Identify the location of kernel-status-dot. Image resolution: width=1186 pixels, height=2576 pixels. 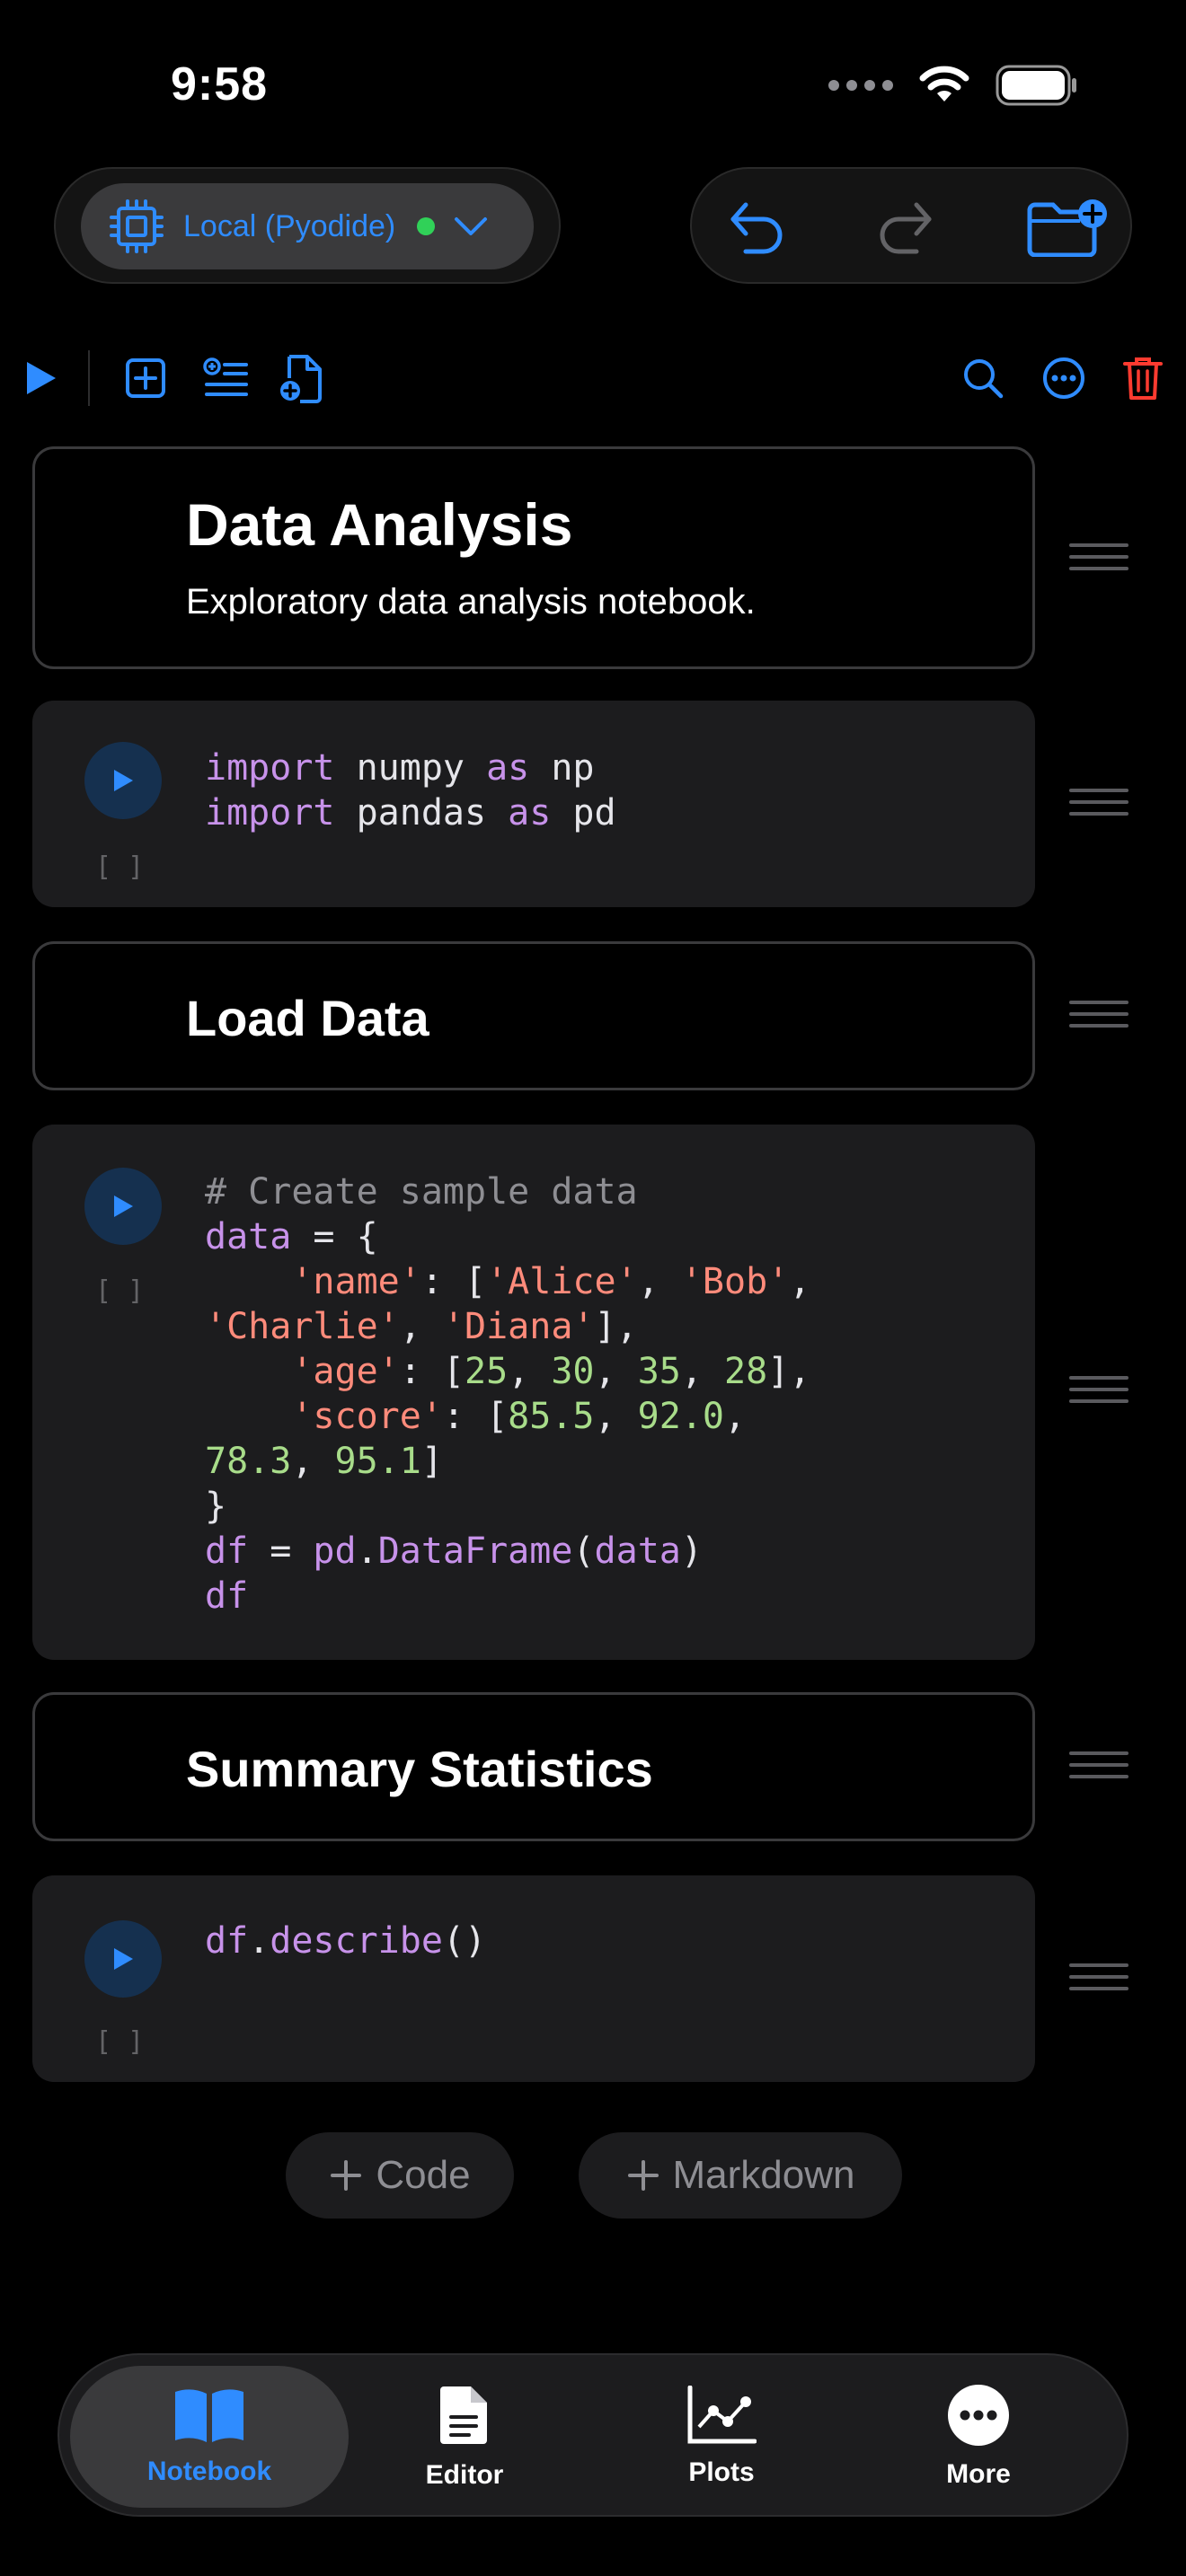
(426, 226).